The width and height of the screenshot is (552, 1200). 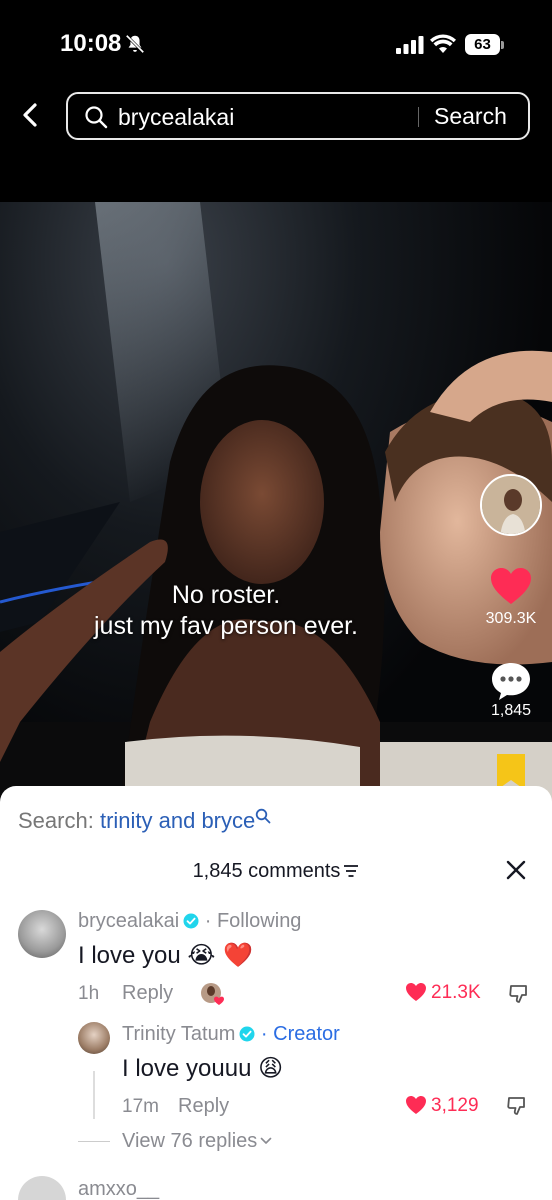 I want to click on search-box: brycealakai Search, so click(x=298, y=116).